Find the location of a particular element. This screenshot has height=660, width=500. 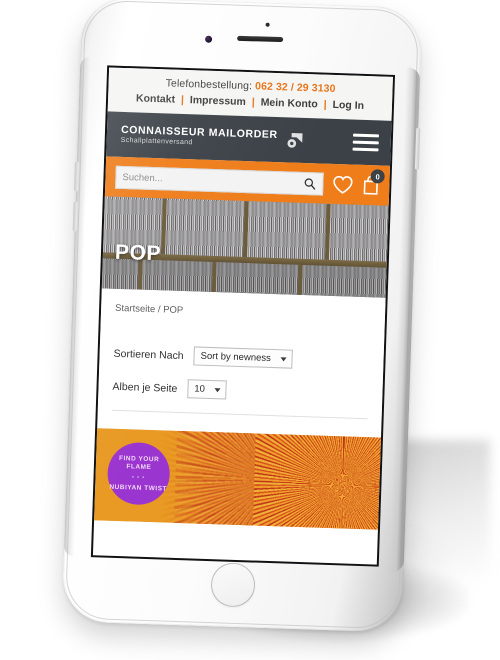

sort-select-value: Sort by newness is located at coordinates (236, 358).